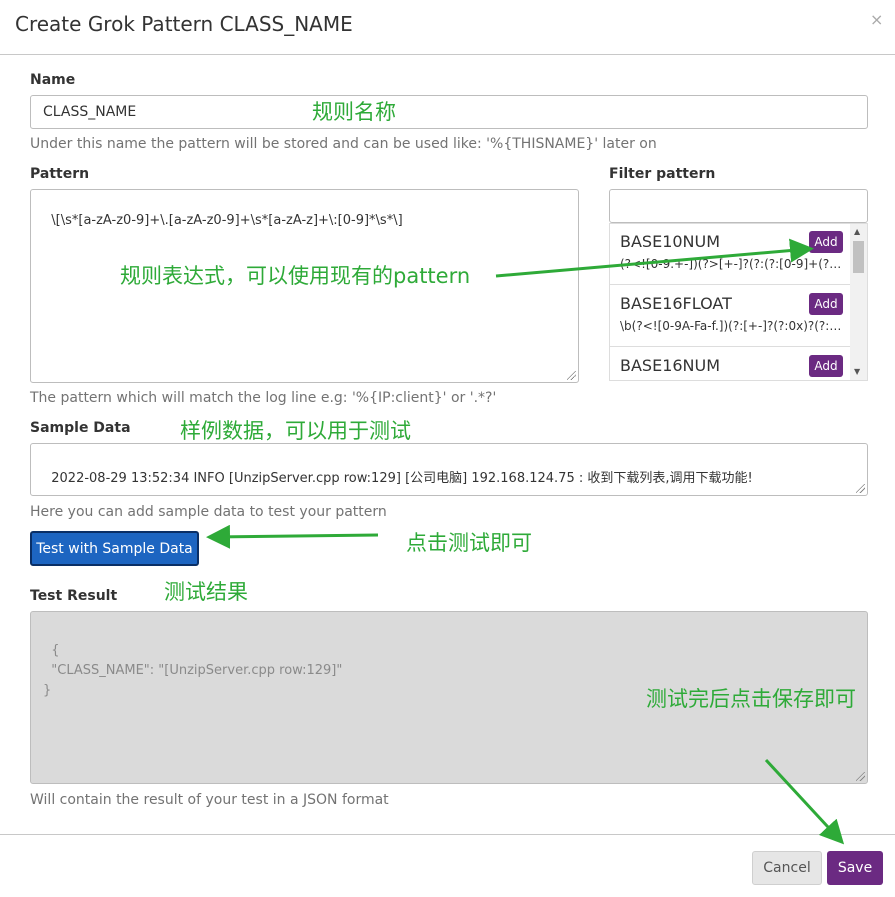 The width and height of the screenshot is (895, 897). What do you see at coordinates (292, 536) in the screenshot?
I see `arrow-to-test-button` at bounding box center [292, 536].